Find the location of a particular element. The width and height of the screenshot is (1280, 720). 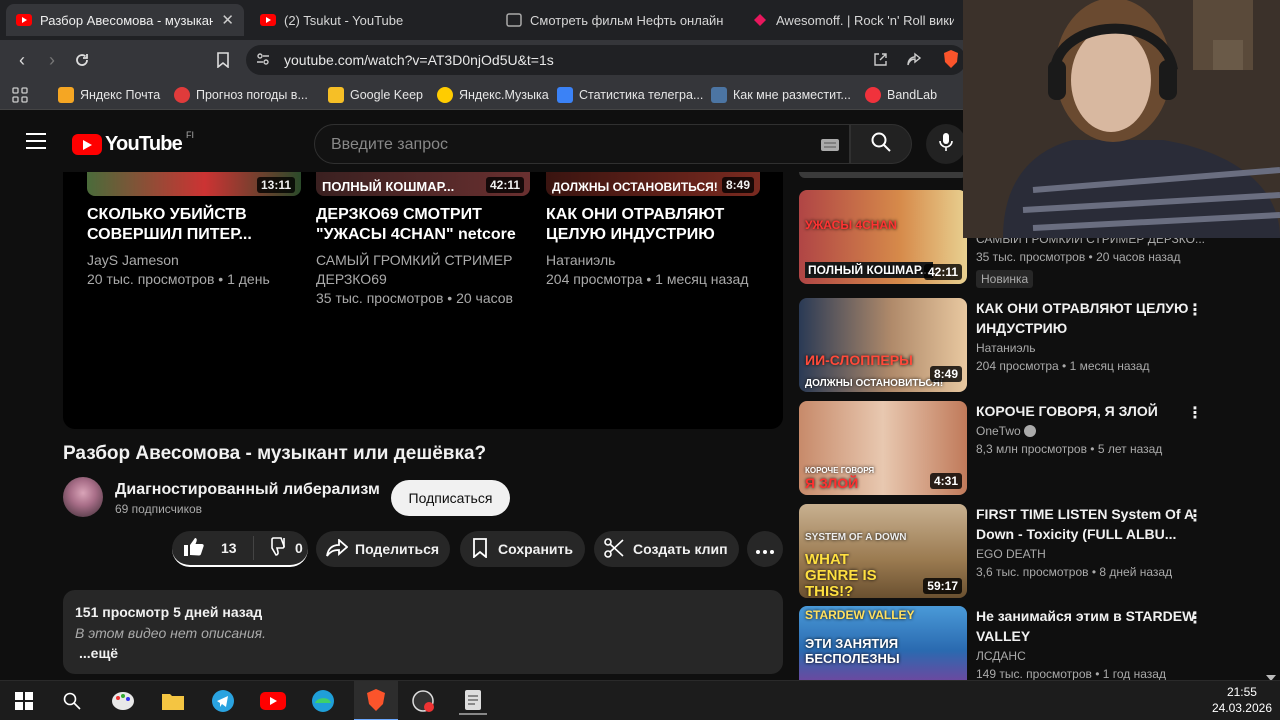

sidebar-channel: Натаниэль is located at coordinates (1006, 348).